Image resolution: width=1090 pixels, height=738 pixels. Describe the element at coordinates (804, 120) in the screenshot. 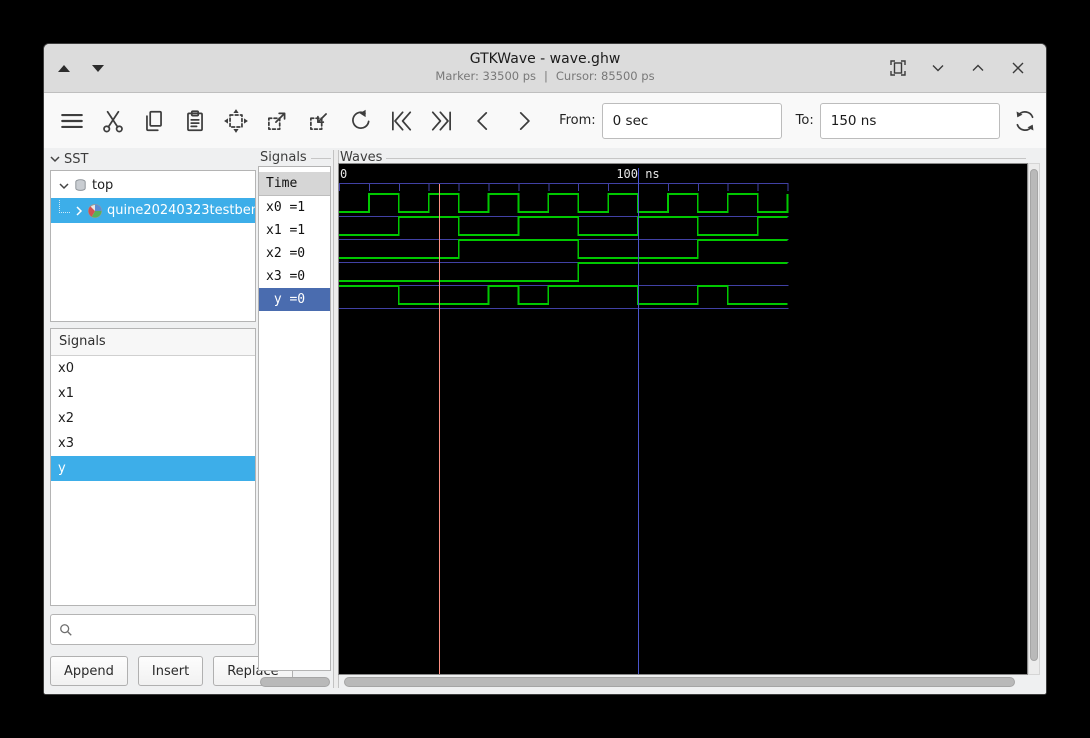

I see `to-label: To:` at that location.